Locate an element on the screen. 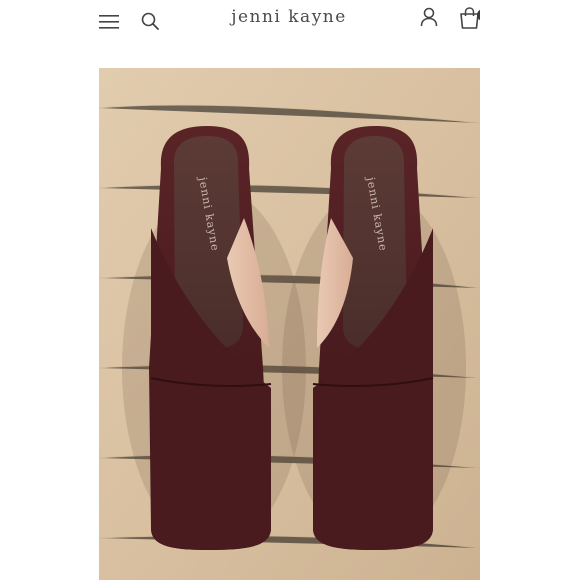 The width and height of the screenshot is (580, 580). user-icon is located at coordinates (429, 17).